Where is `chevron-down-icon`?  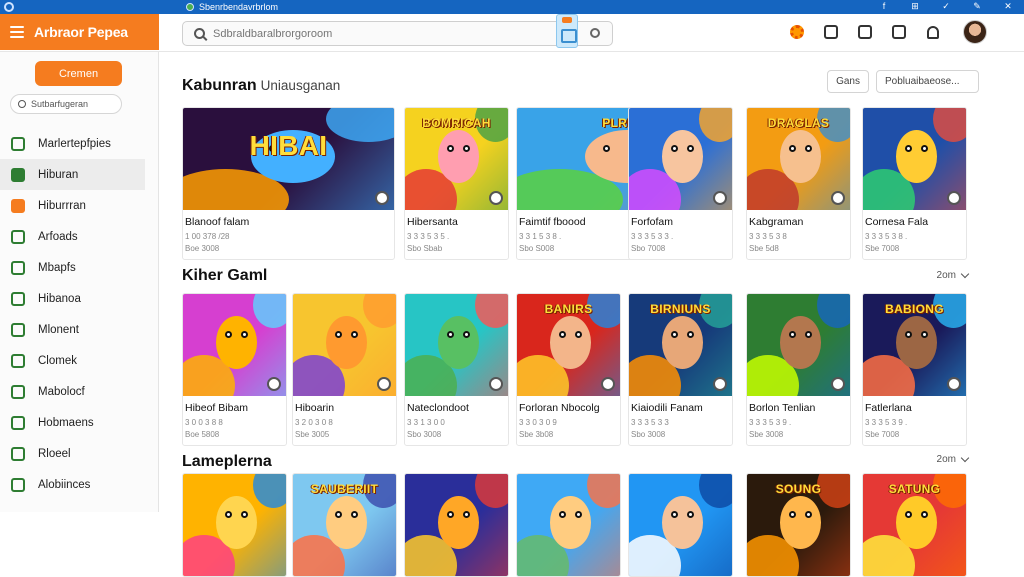 chevron-down-icon is located at coordinates (965, 274).